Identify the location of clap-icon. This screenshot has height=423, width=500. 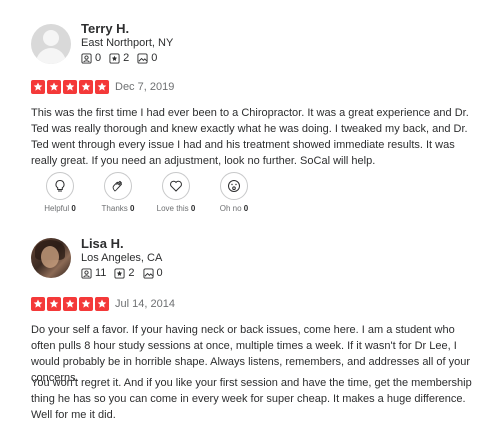
(117, 186).